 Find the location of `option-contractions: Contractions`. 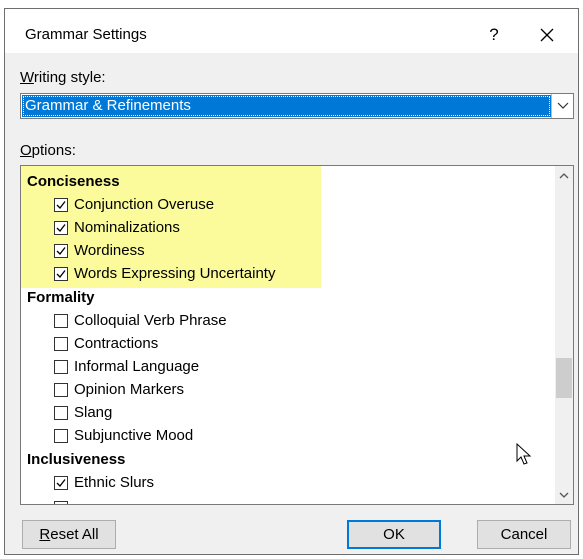

option-contractions: Contractions is located at coordinates (281, 343).